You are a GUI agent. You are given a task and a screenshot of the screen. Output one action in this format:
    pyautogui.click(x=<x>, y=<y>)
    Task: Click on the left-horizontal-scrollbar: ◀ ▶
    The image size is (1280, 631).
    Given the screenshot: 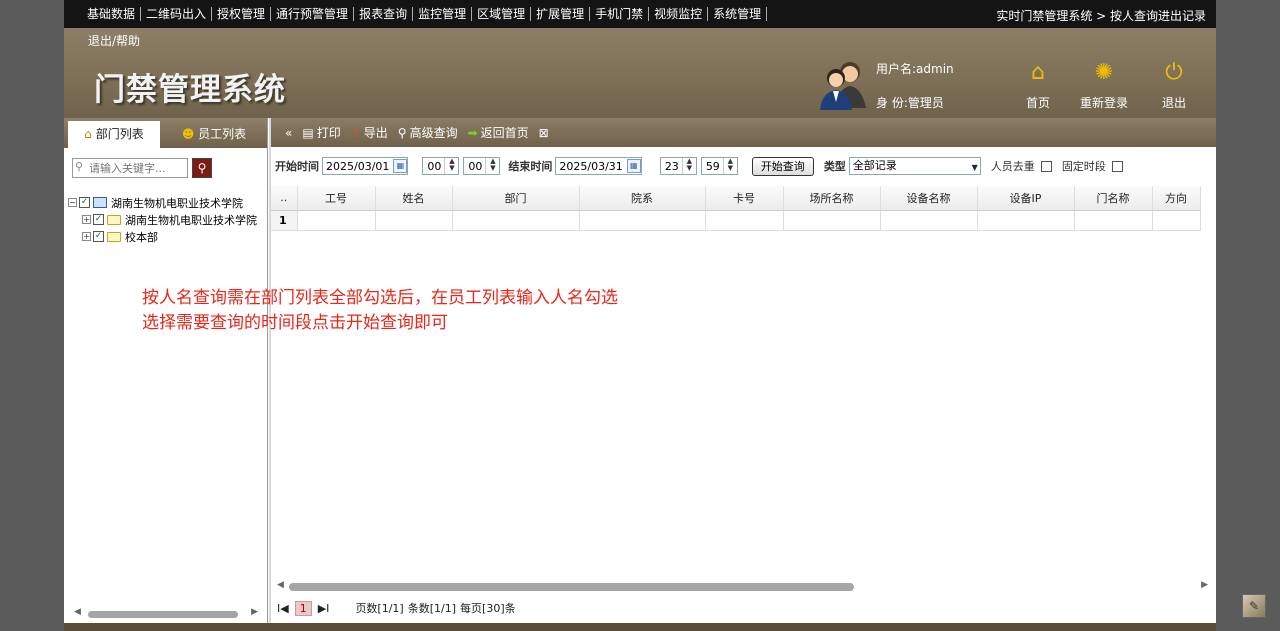 What is the action you would take?
    pyautogui.click(x=166, y=614)
    